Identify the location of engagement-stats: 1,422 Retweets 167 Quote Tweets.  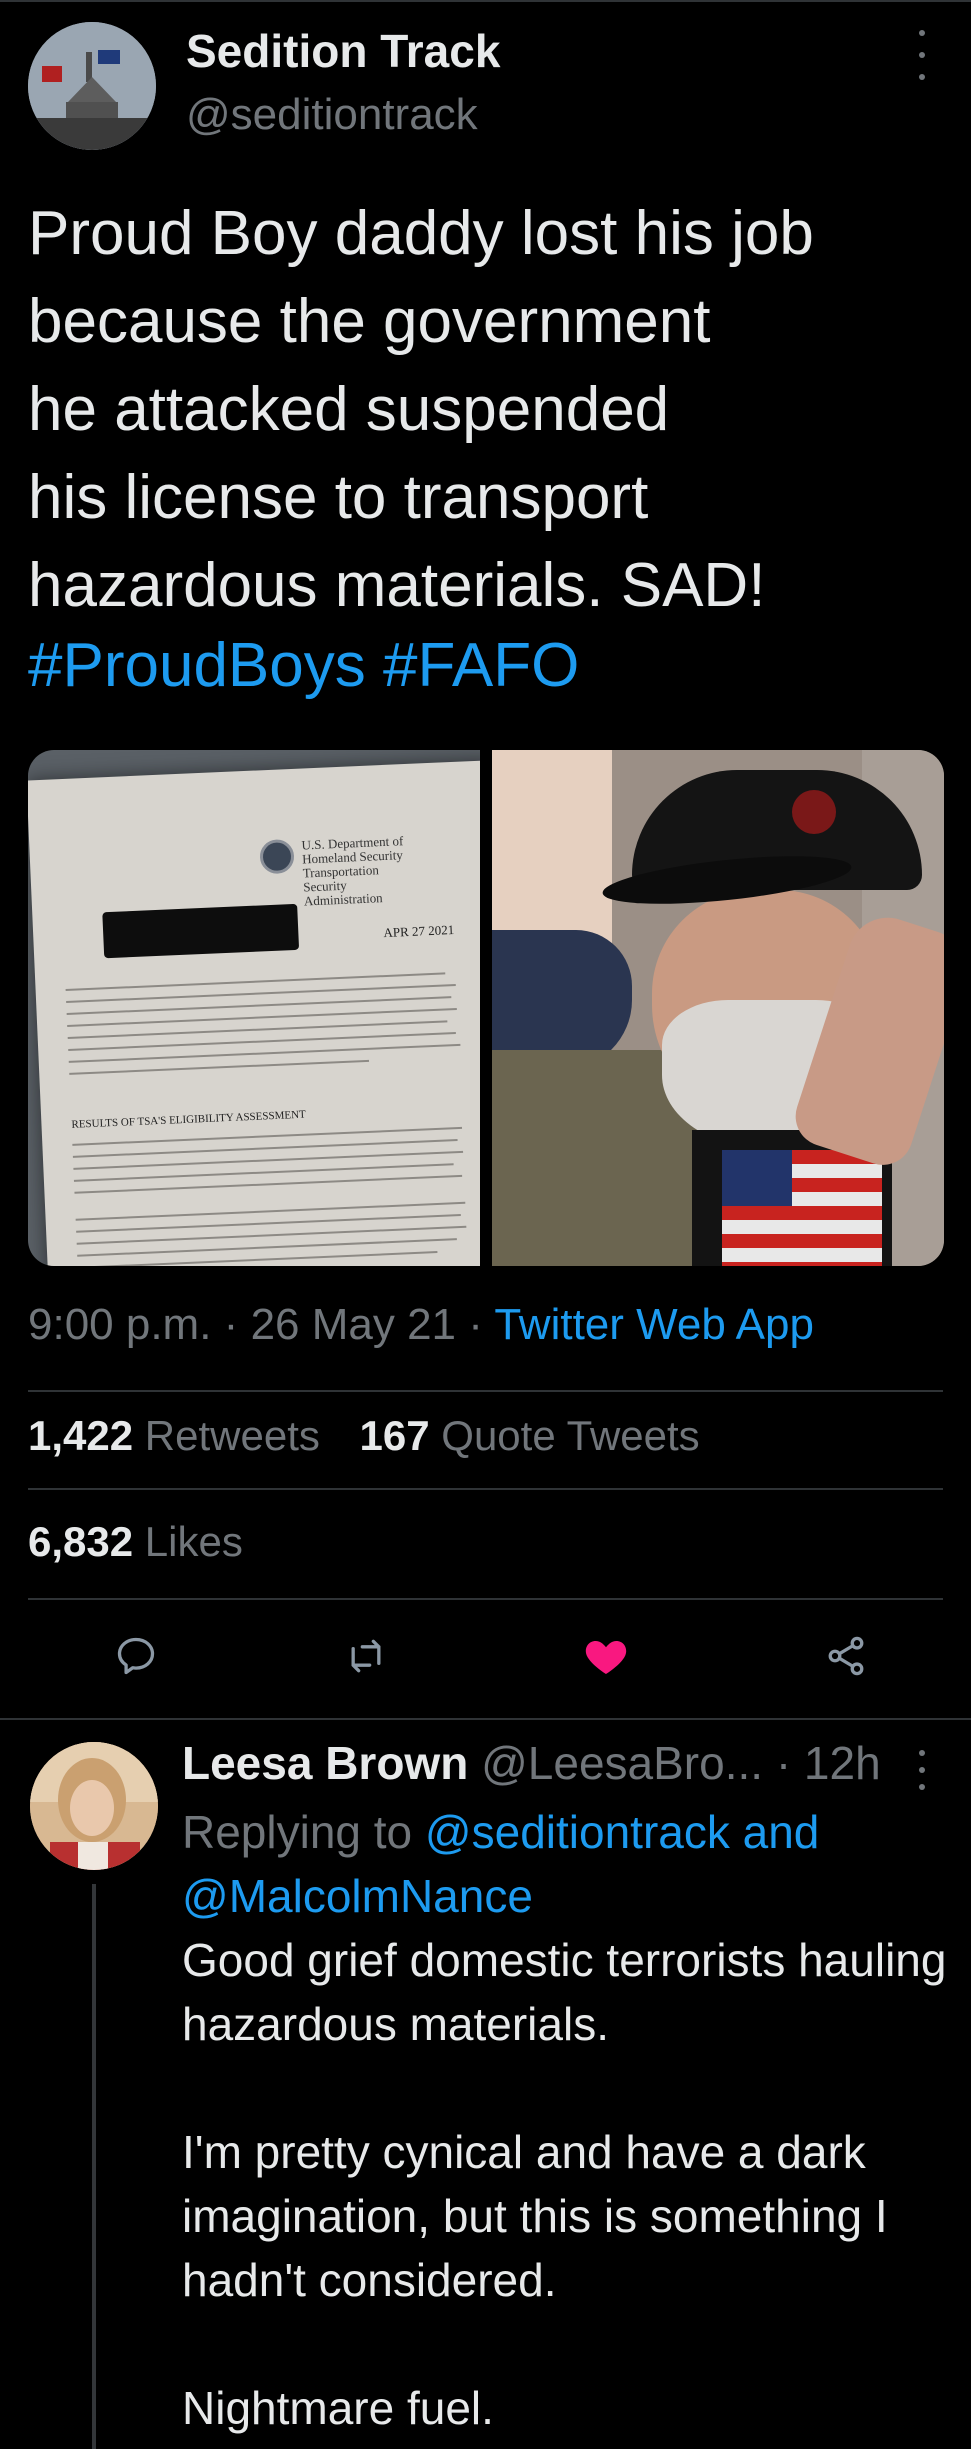
(378, 1436).